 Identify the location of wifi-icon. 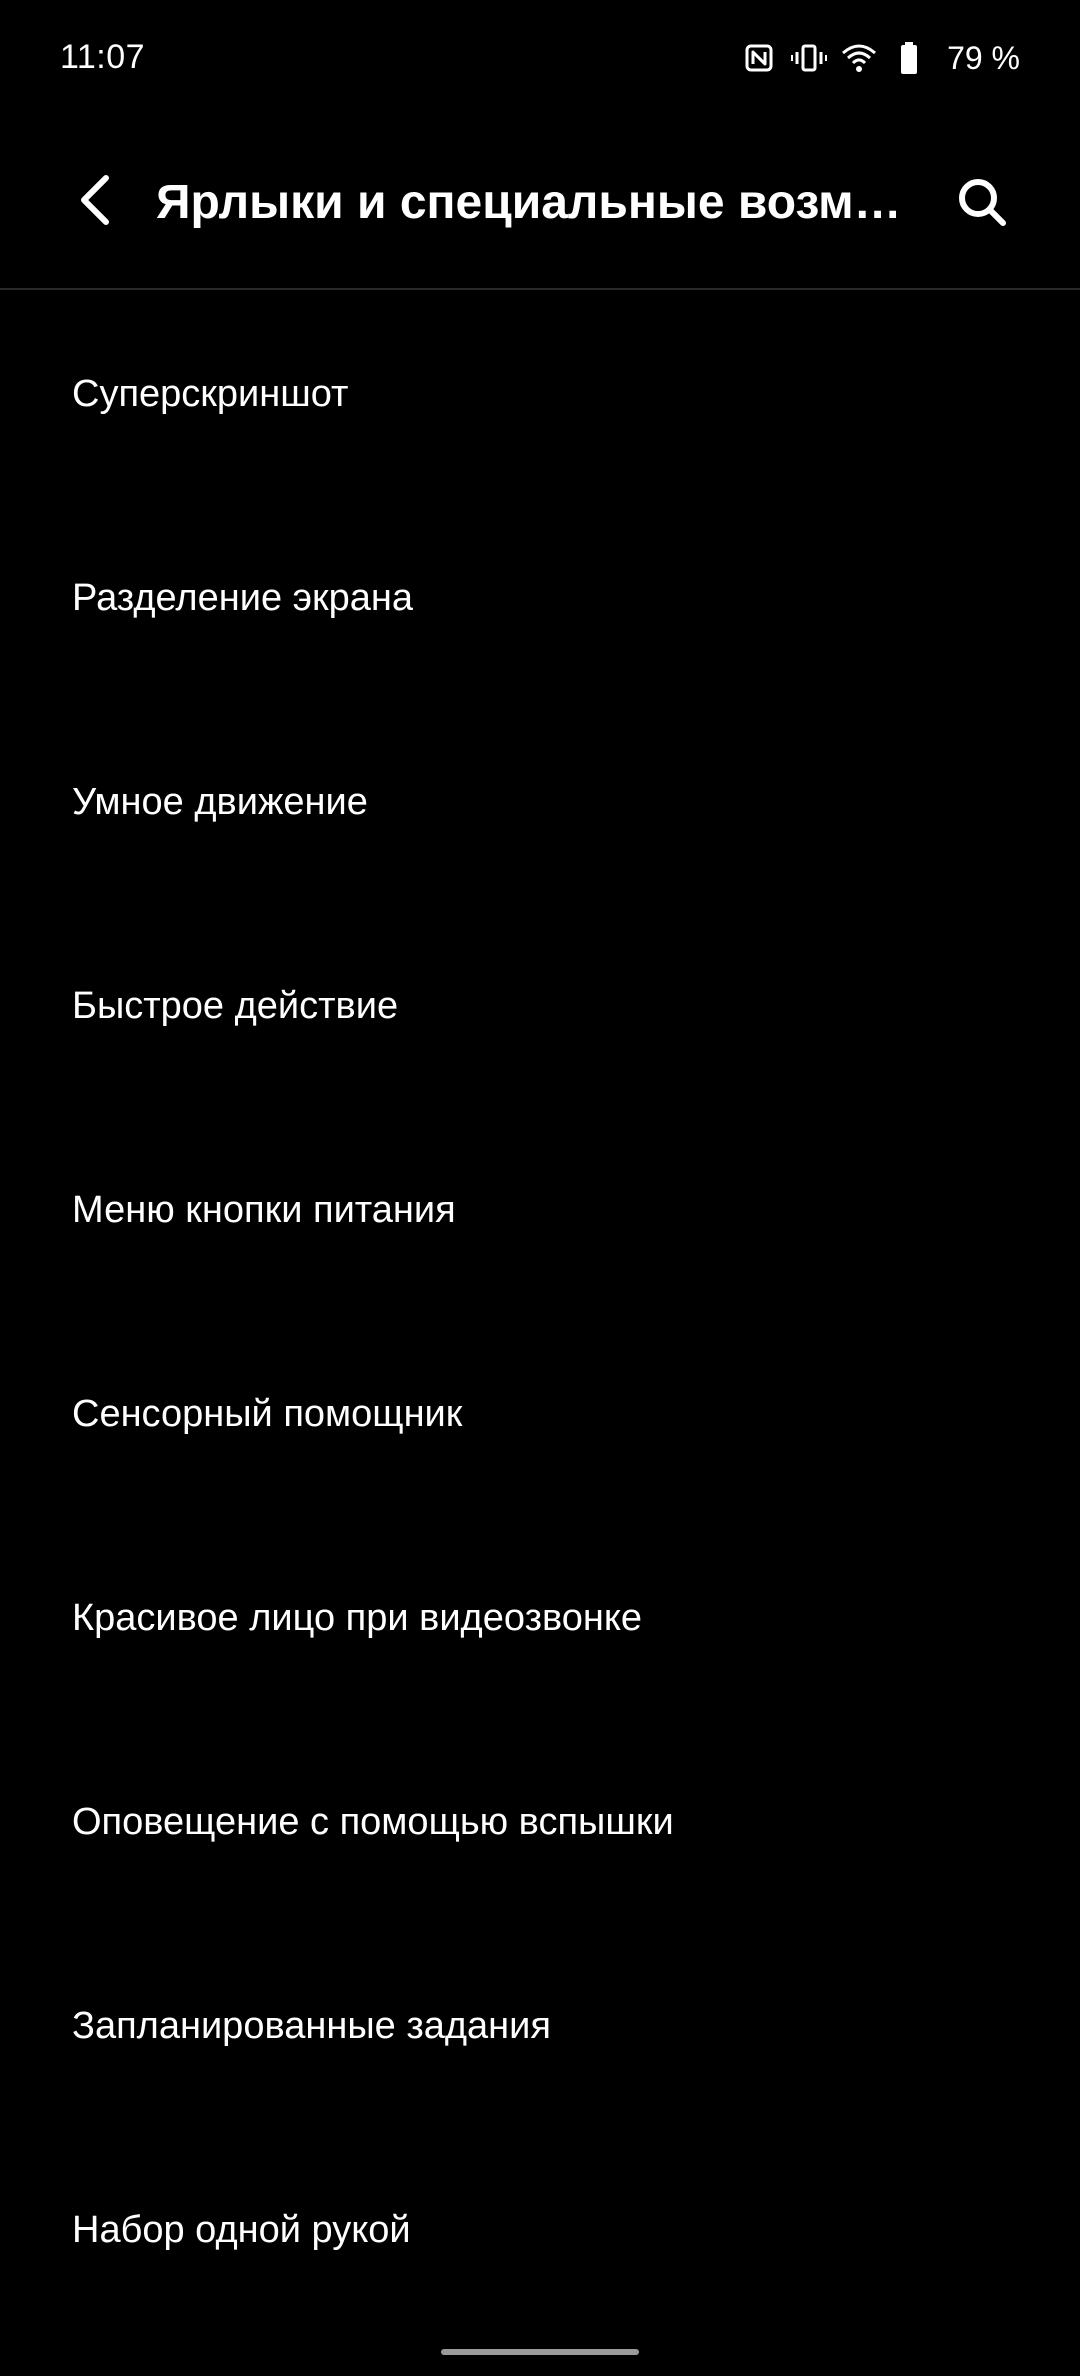
(859, 58).